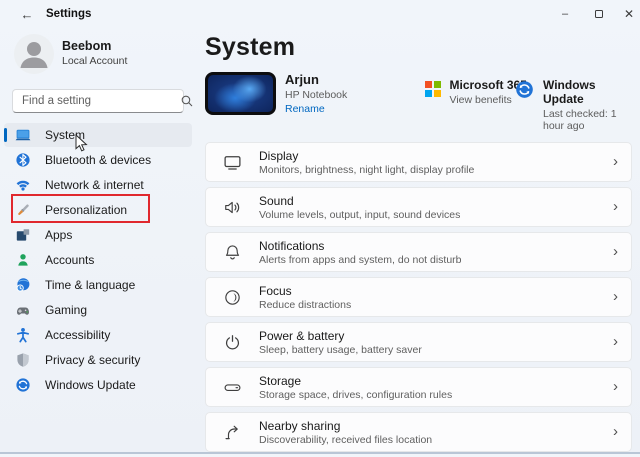 This screenshot has width=640, height=457. I want to click on row-title: Display, so click(279, 155).